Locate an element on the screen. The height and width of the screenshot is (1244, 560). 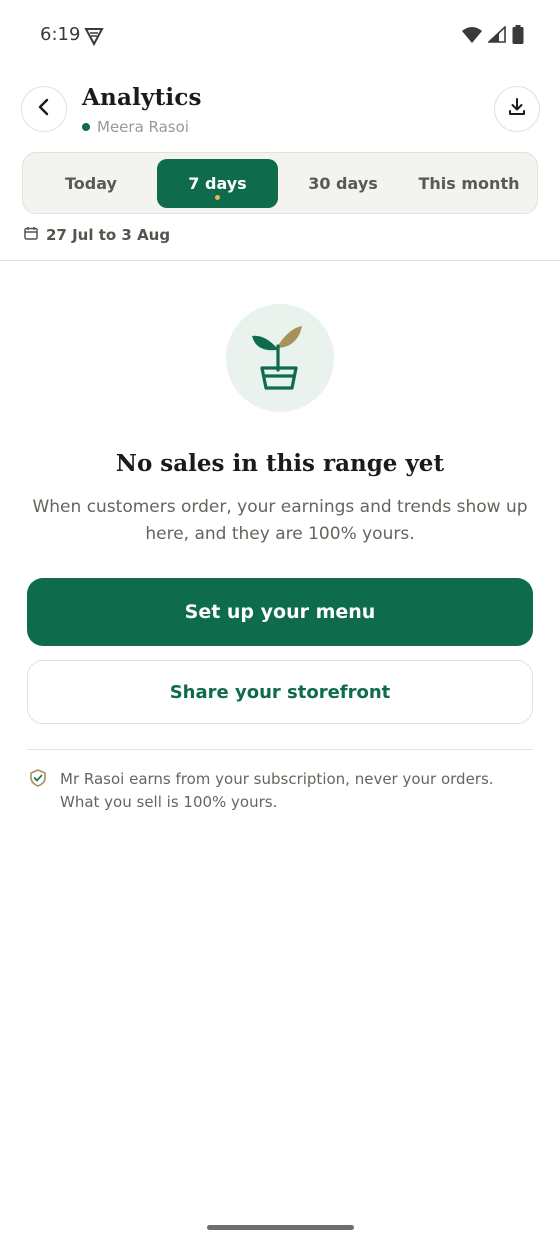
set-up-menu-label: Set up your menu is located at coordinates (280, 612).